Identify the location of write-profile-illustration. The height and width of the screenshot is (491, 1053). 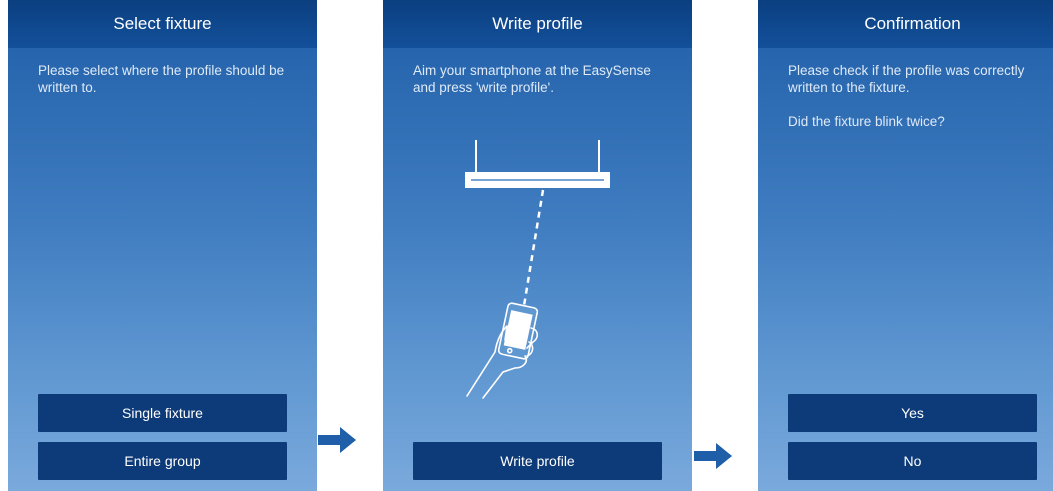
(537, 269).